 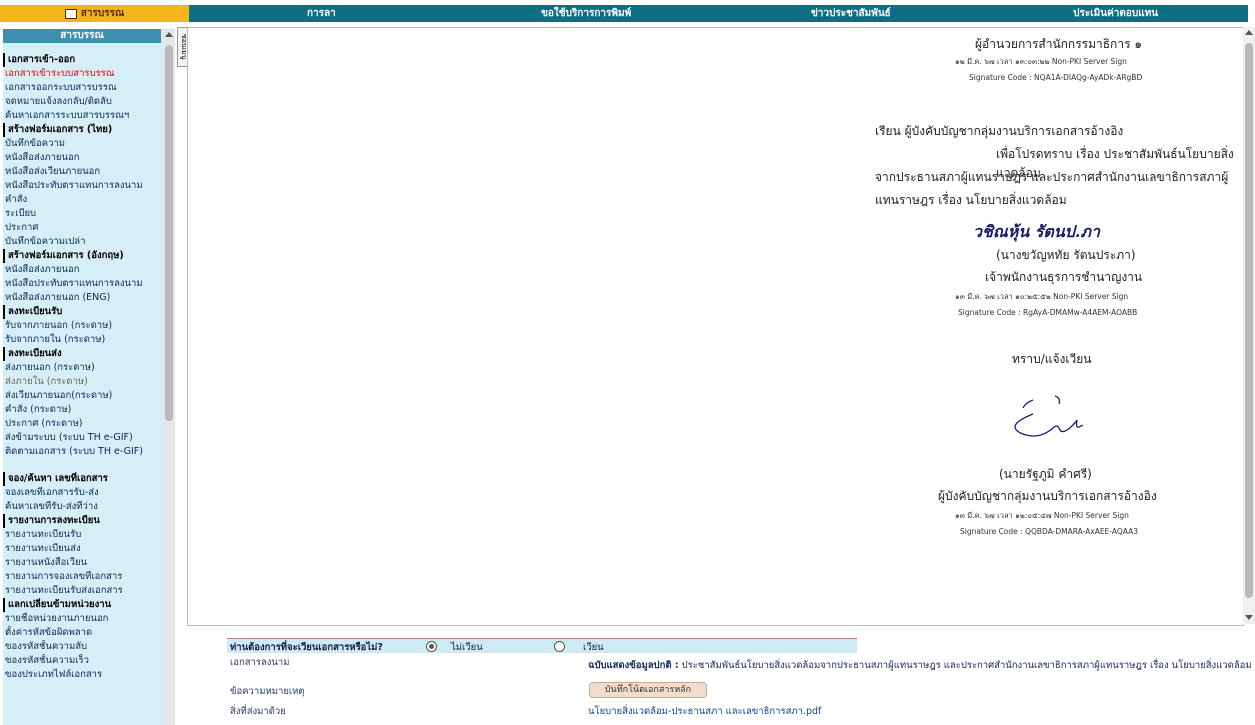 I want to click on radio-no-circulate, so click(x=431, y=646).